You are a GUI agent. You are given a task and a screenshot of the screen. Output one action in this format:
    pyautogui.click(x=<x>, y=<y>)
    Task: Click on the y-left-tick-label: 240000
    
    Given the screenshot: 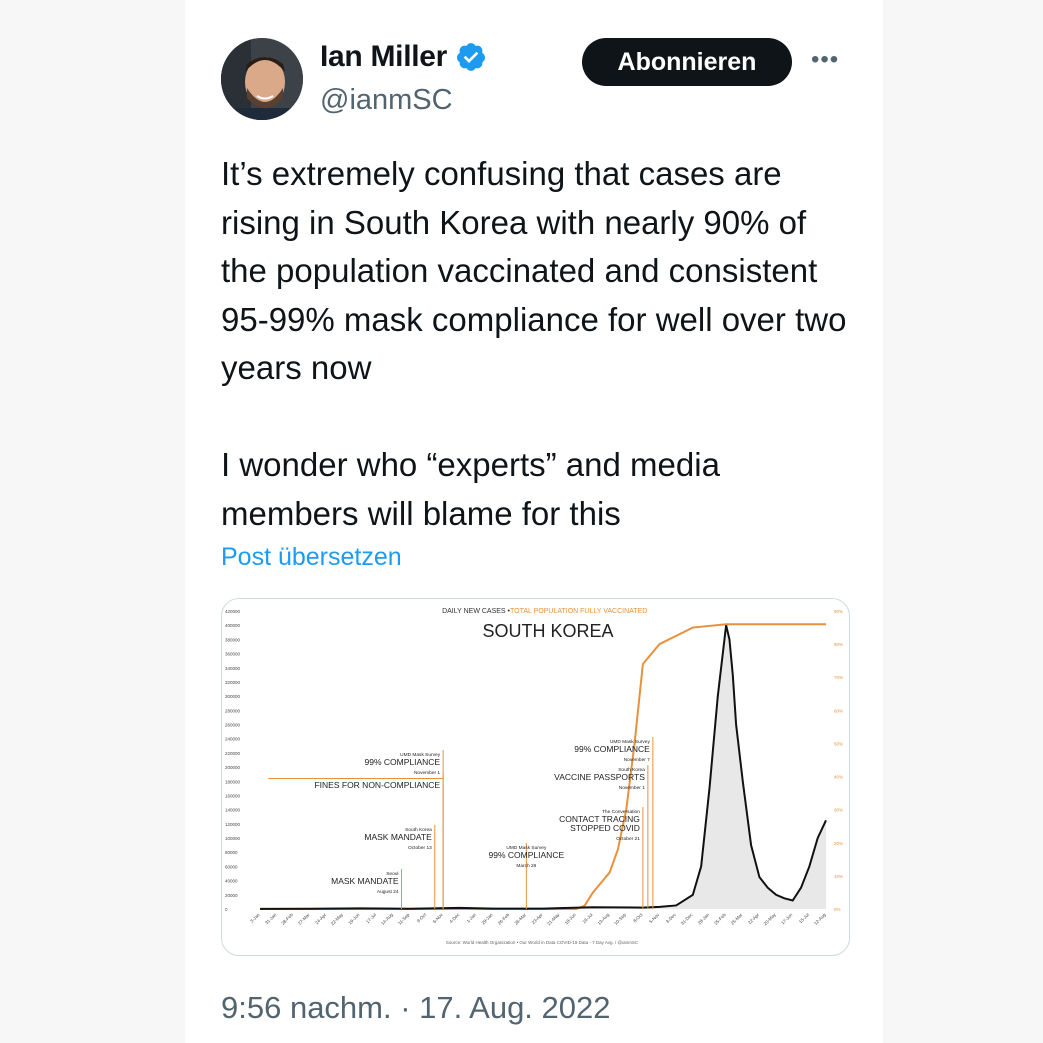 What is the action you would take?
    pyautogui.click(x=233, y=739)
    